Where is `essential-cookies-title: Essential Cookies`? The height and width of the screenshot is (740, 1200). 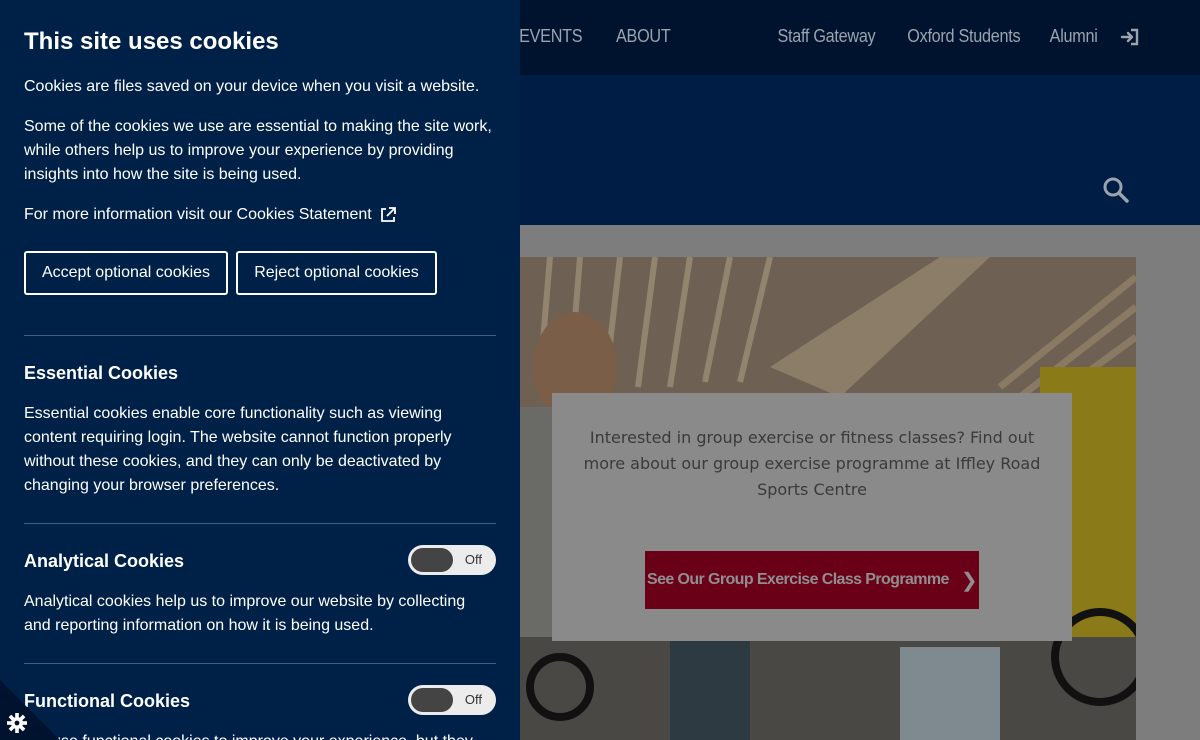 essential-cookies-title: Essential Cookies is located at coordinates (101, 373).